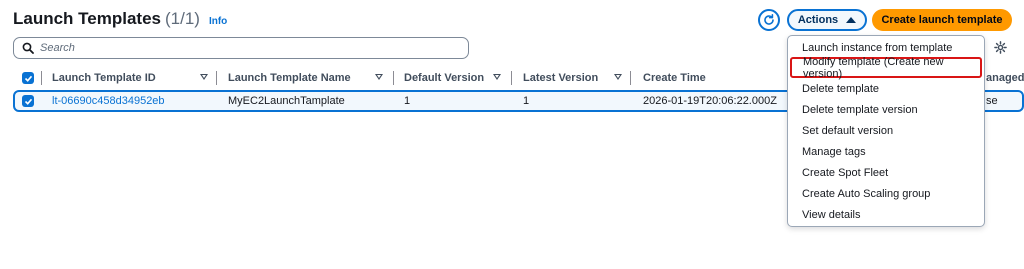  I want to click on actions-button: Actions, so click(827, 20).